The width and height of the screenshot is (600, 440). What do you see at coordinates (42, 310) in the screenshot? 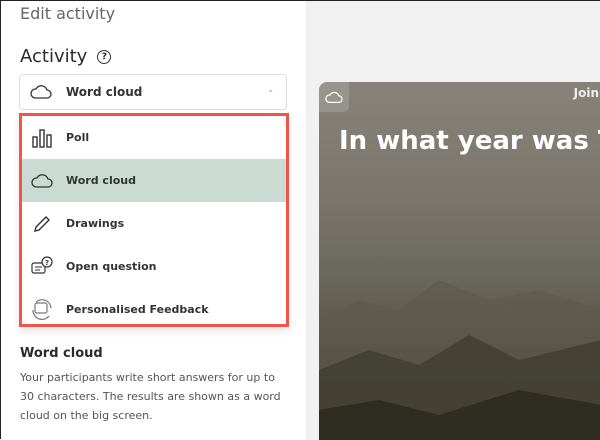
I see `feedback-icon` at bounding box center [42, 310].